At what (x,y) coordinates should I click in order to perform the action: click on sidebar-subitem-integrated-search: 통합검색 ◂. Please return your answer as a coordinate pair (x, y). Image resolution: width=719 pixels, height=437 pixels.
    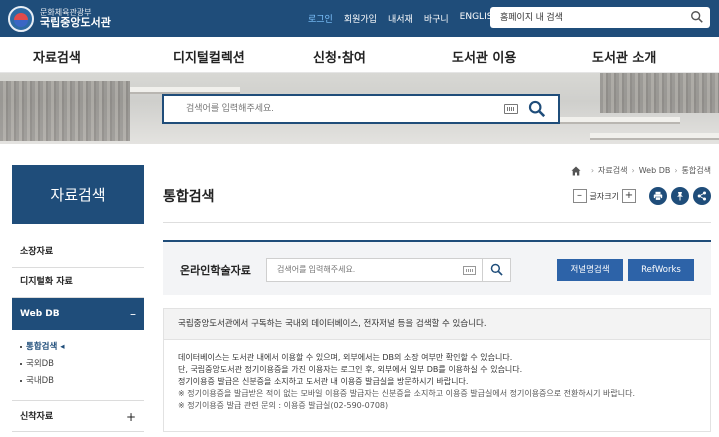
    Looking at the image, I should click on (42, 346).